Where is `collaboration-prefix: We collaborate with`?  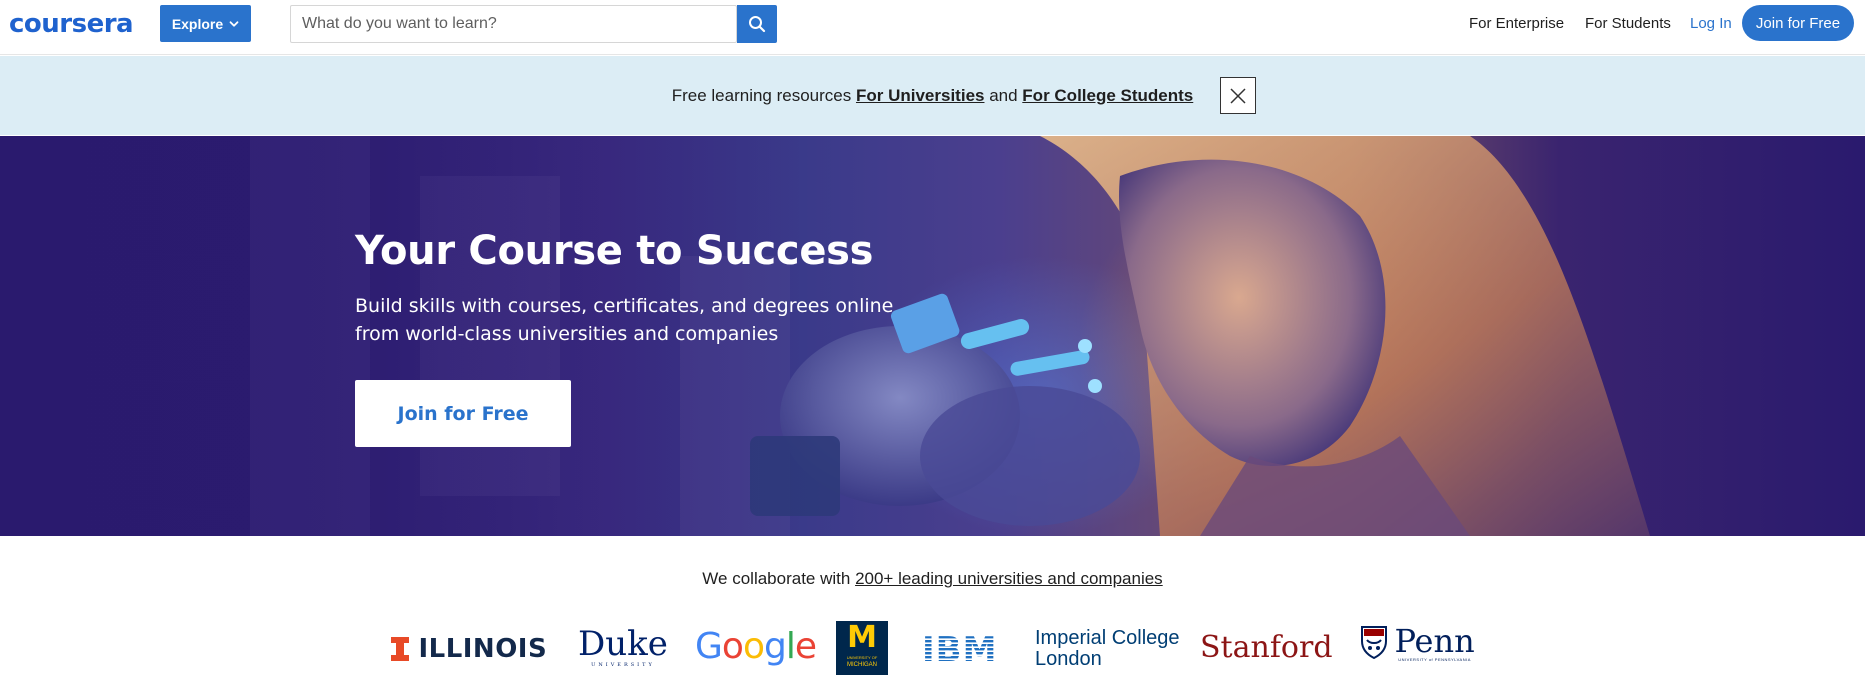 collaboration-prefix: We collaborate with is located at coordinates (779, 578).